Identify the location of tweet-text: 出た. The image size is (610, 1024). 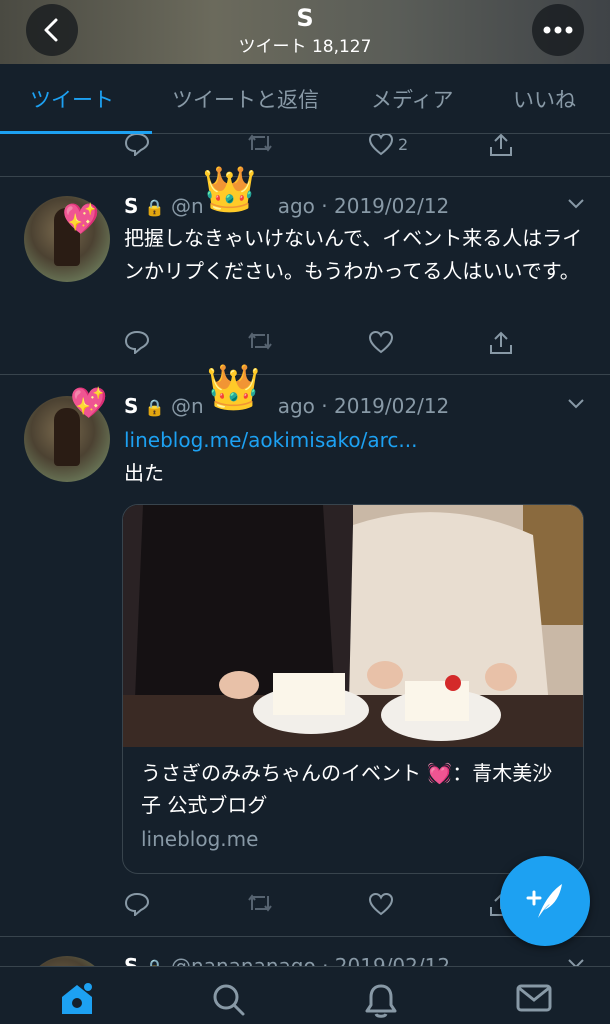
(144, 473).